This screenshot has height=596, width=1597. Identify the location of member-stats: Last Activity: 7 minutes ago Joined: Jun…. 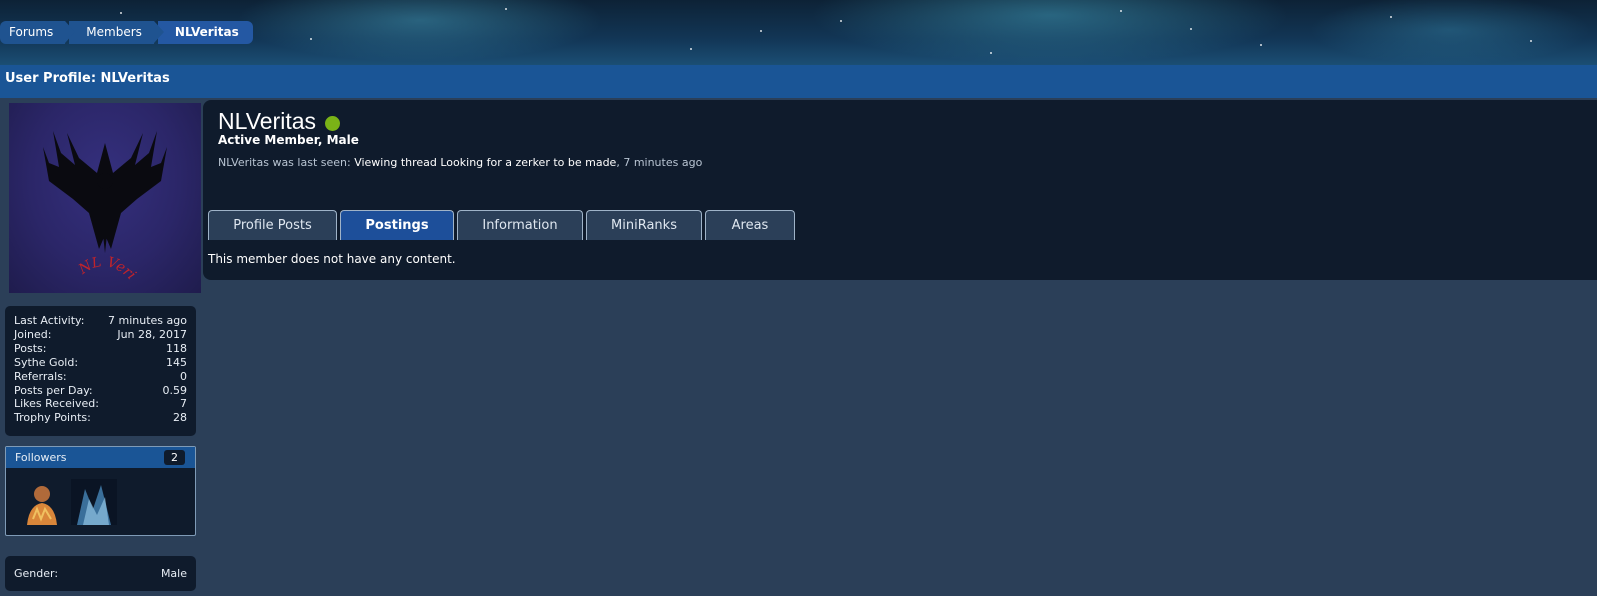
(100, 371).